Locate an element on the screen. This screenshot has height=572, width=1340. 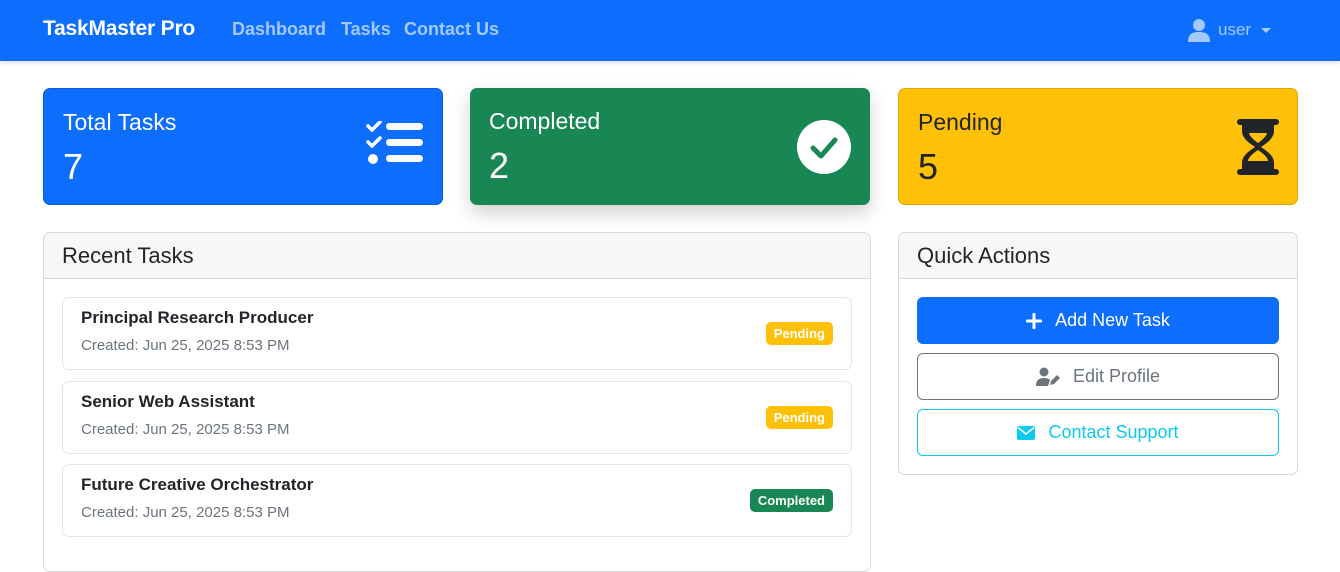
user-icon is located at coordinates (1199, 30).